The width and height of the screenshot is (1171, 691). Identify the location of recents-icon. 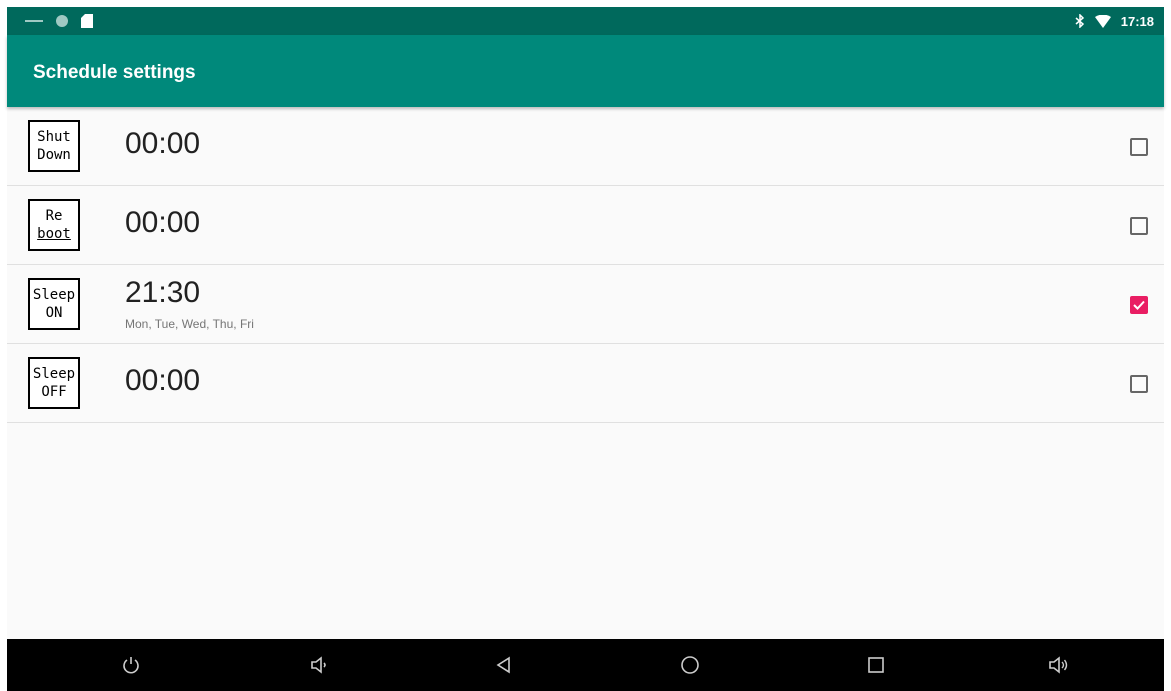
(876, 665).